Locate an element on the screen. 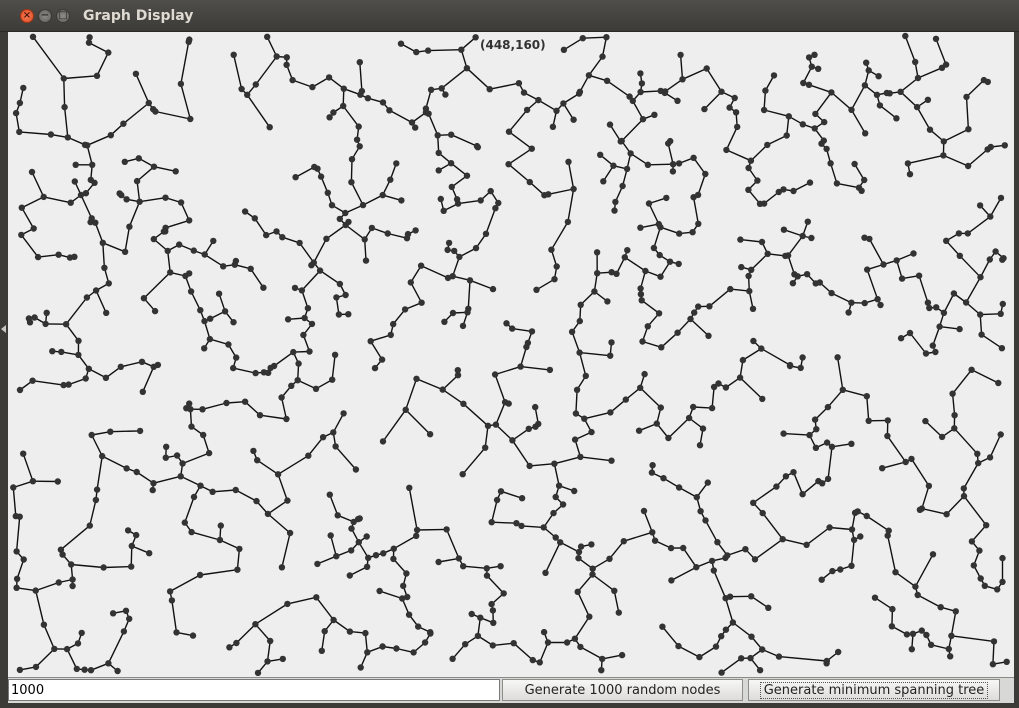 The image size is (1019, 708). maximize-icon: □ is located at coordinates (63, 16).